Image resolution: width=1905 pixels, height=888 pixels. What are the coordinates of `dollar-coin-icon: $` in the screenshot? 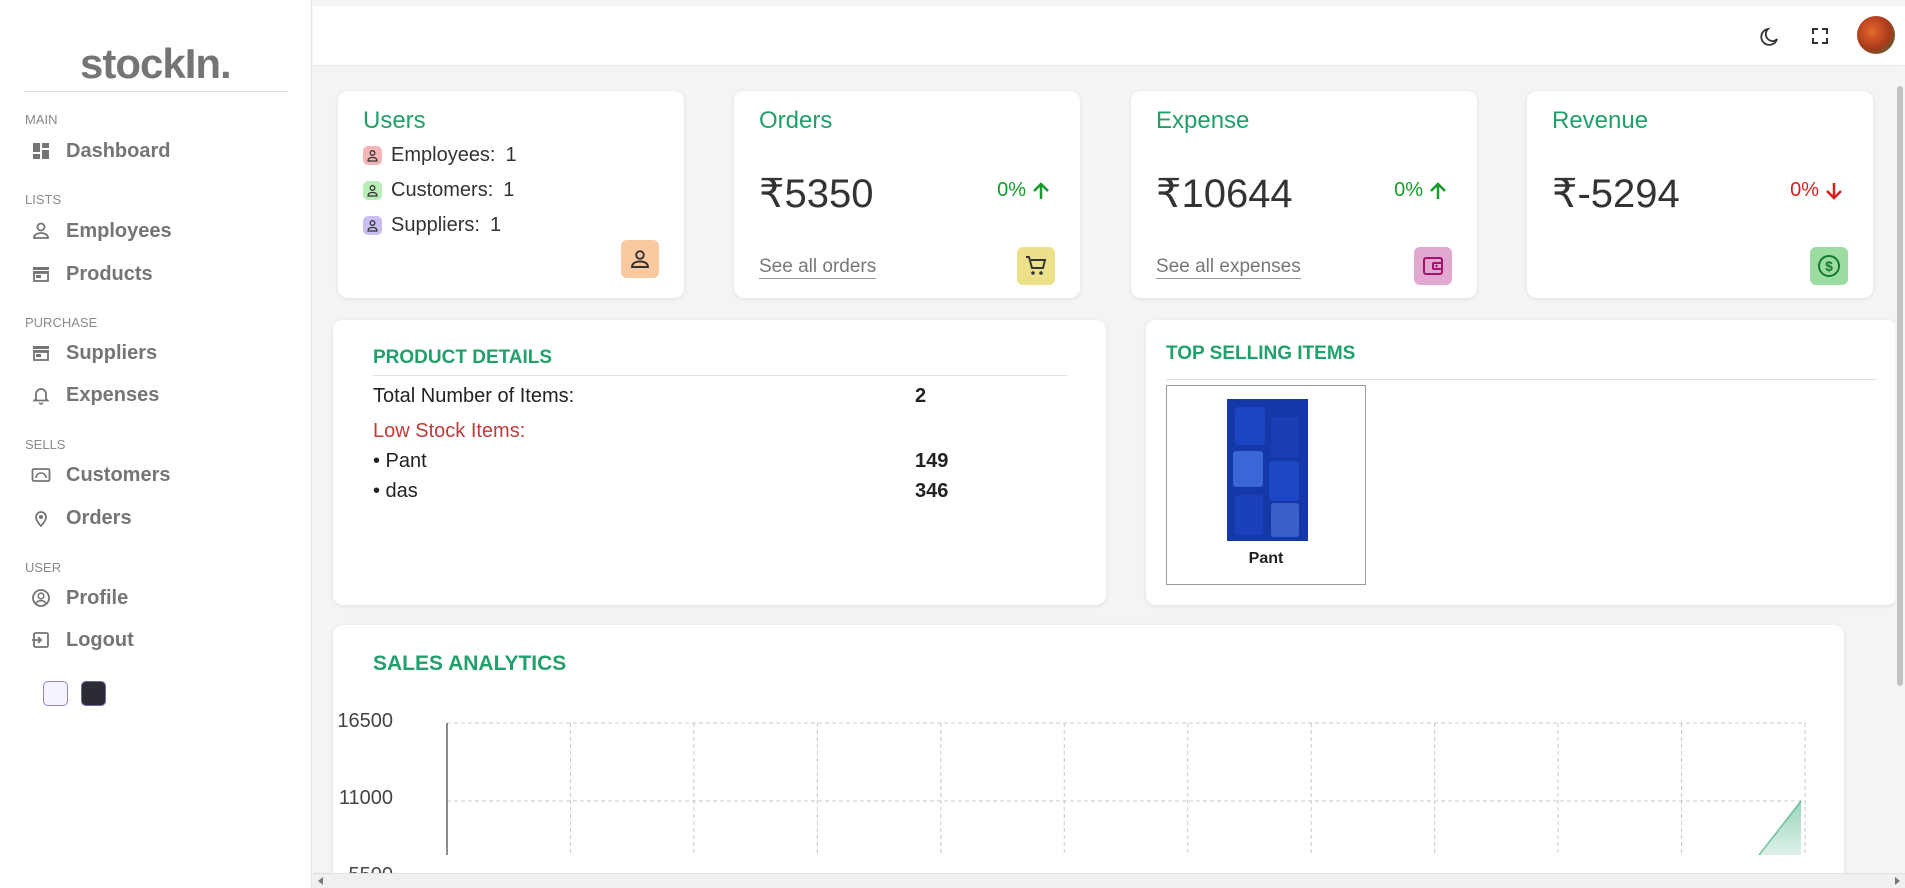 It's located at (1829, 266).